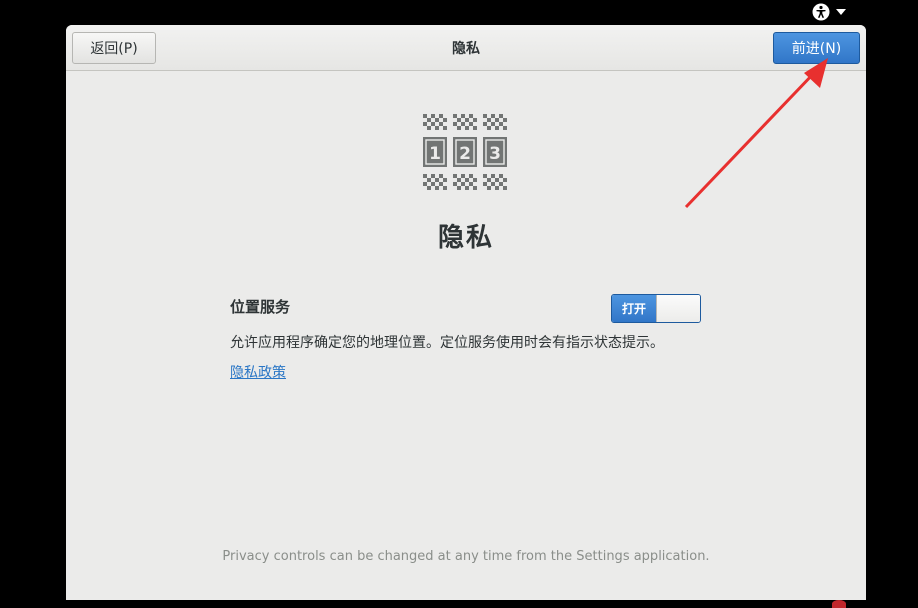  I want to click on window-title: 隐私, so click(466, 49).